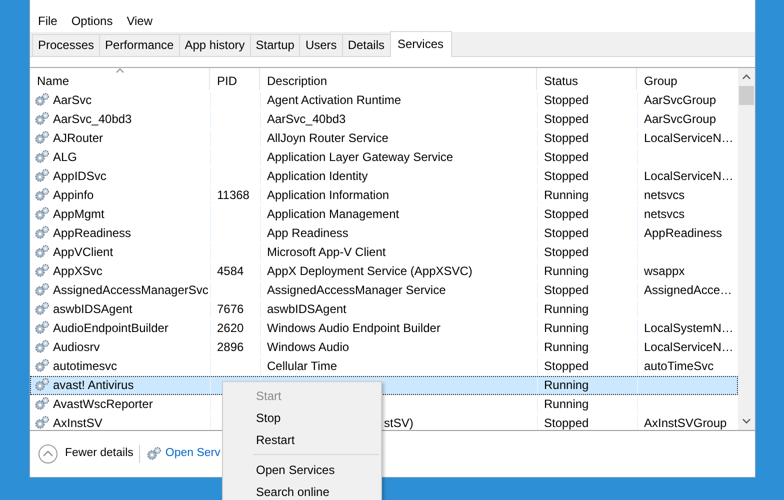 This screenshot has width=784, height=500. I want to click on table-cell: AxInstSV, so click(77, 423).